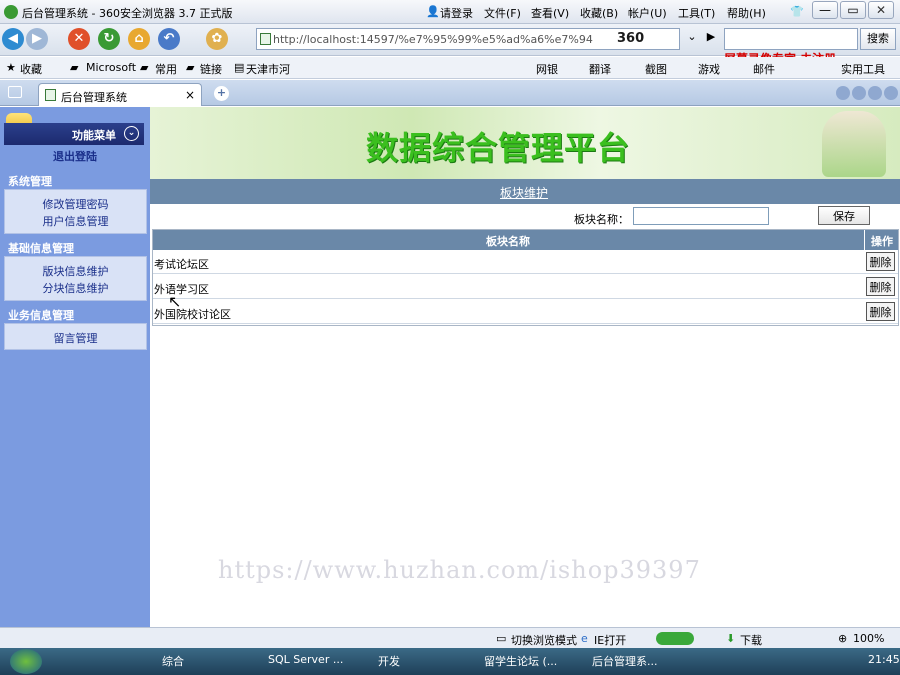 Image resolution: width=900 pixels, height=675 pixels. I want to click on logout-link: 退出登陆, so click(75, 156).